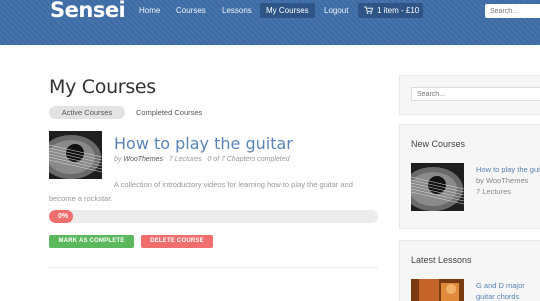 The image size is (540, 301). Describe the element at coordinates (502, 180) in the screenshot. I see `new-course-byline: by WooThemes` at that location.